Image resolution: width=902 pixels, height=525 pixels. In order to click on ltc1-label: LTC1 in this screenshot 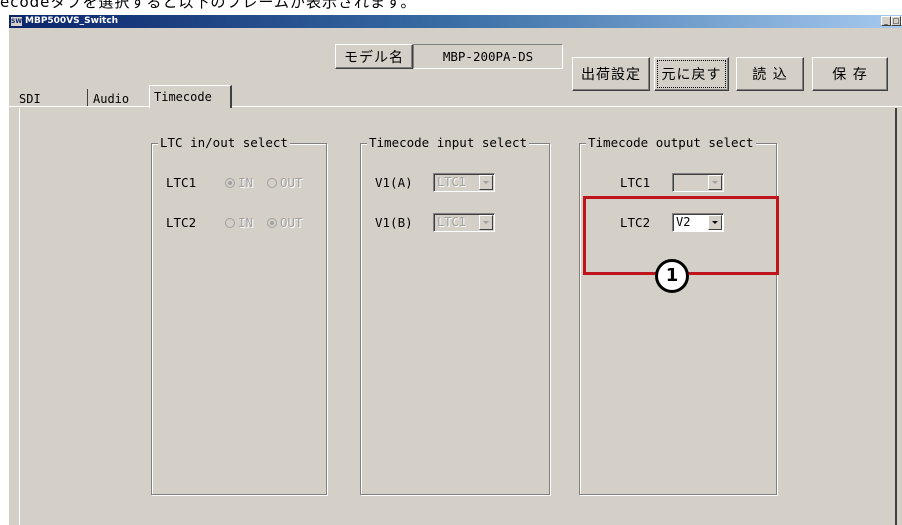, I will do `click(181, 182)`.